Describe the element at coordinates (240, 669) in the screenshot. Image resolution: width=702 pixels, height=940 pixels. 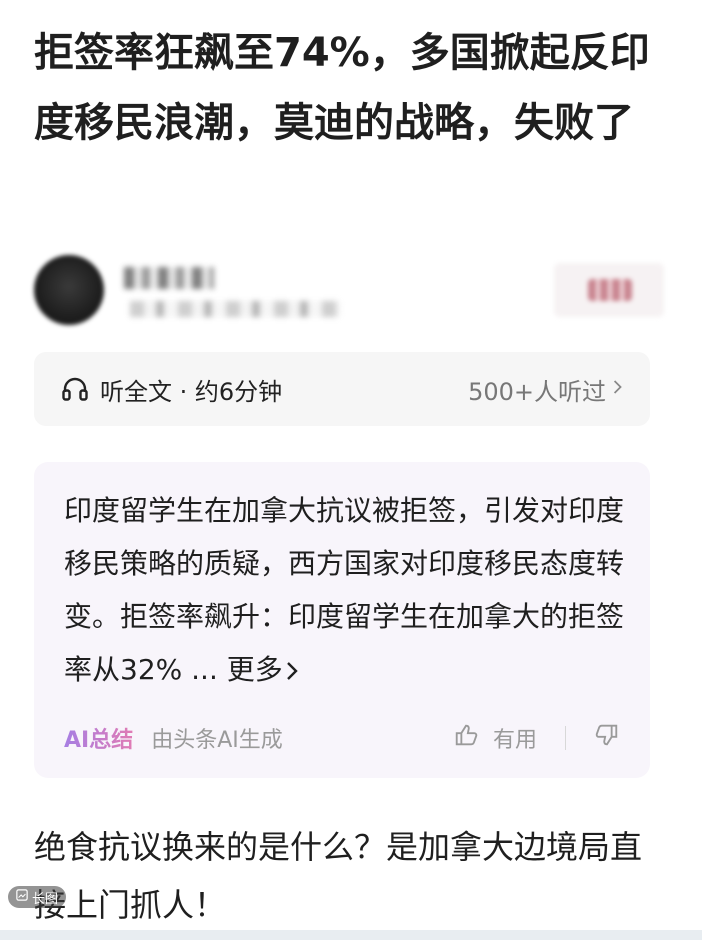
I see `more-link: ... 更多` at that location.